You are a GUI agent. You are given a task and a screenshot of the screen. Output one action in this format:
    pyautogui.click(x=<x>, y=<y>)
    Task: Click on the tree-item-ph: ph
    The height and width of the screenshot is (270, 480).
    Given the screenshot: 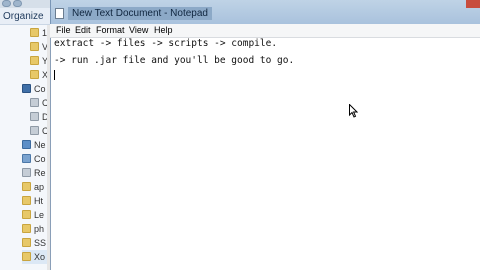 What is the action you would take?
    pyautogui.click(x=34, y=229)
    